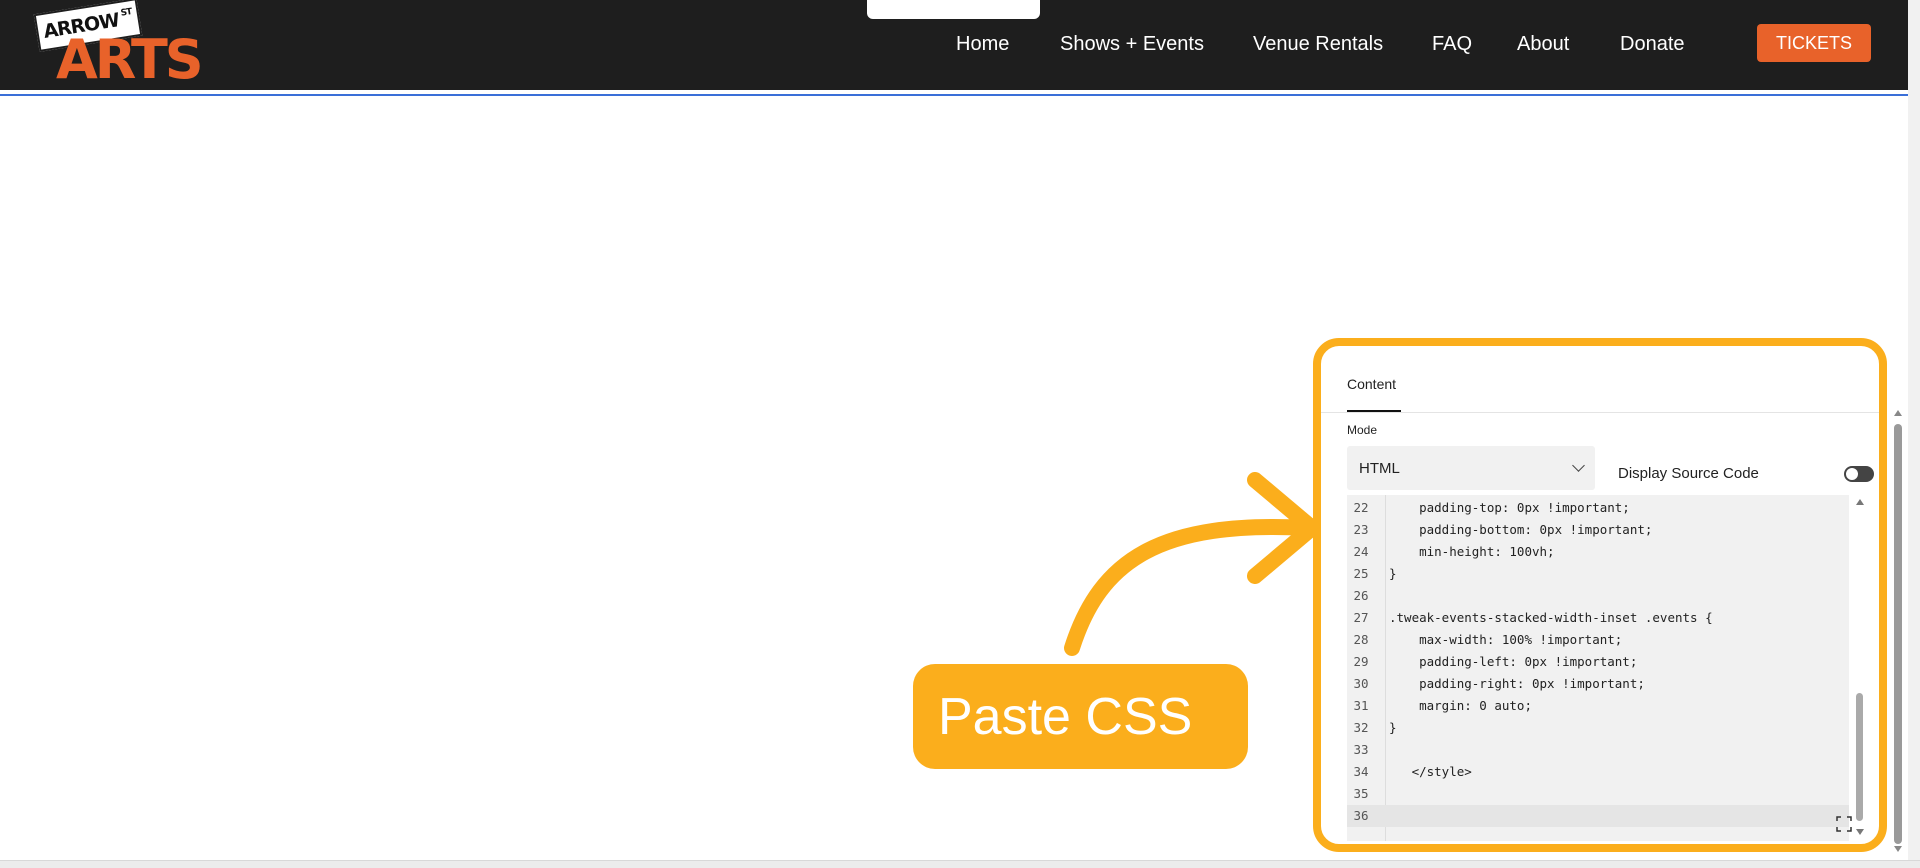 The image size is (1920, 868). I want to click on code-text: max-width: 100% !important;, so click(1506, 639).